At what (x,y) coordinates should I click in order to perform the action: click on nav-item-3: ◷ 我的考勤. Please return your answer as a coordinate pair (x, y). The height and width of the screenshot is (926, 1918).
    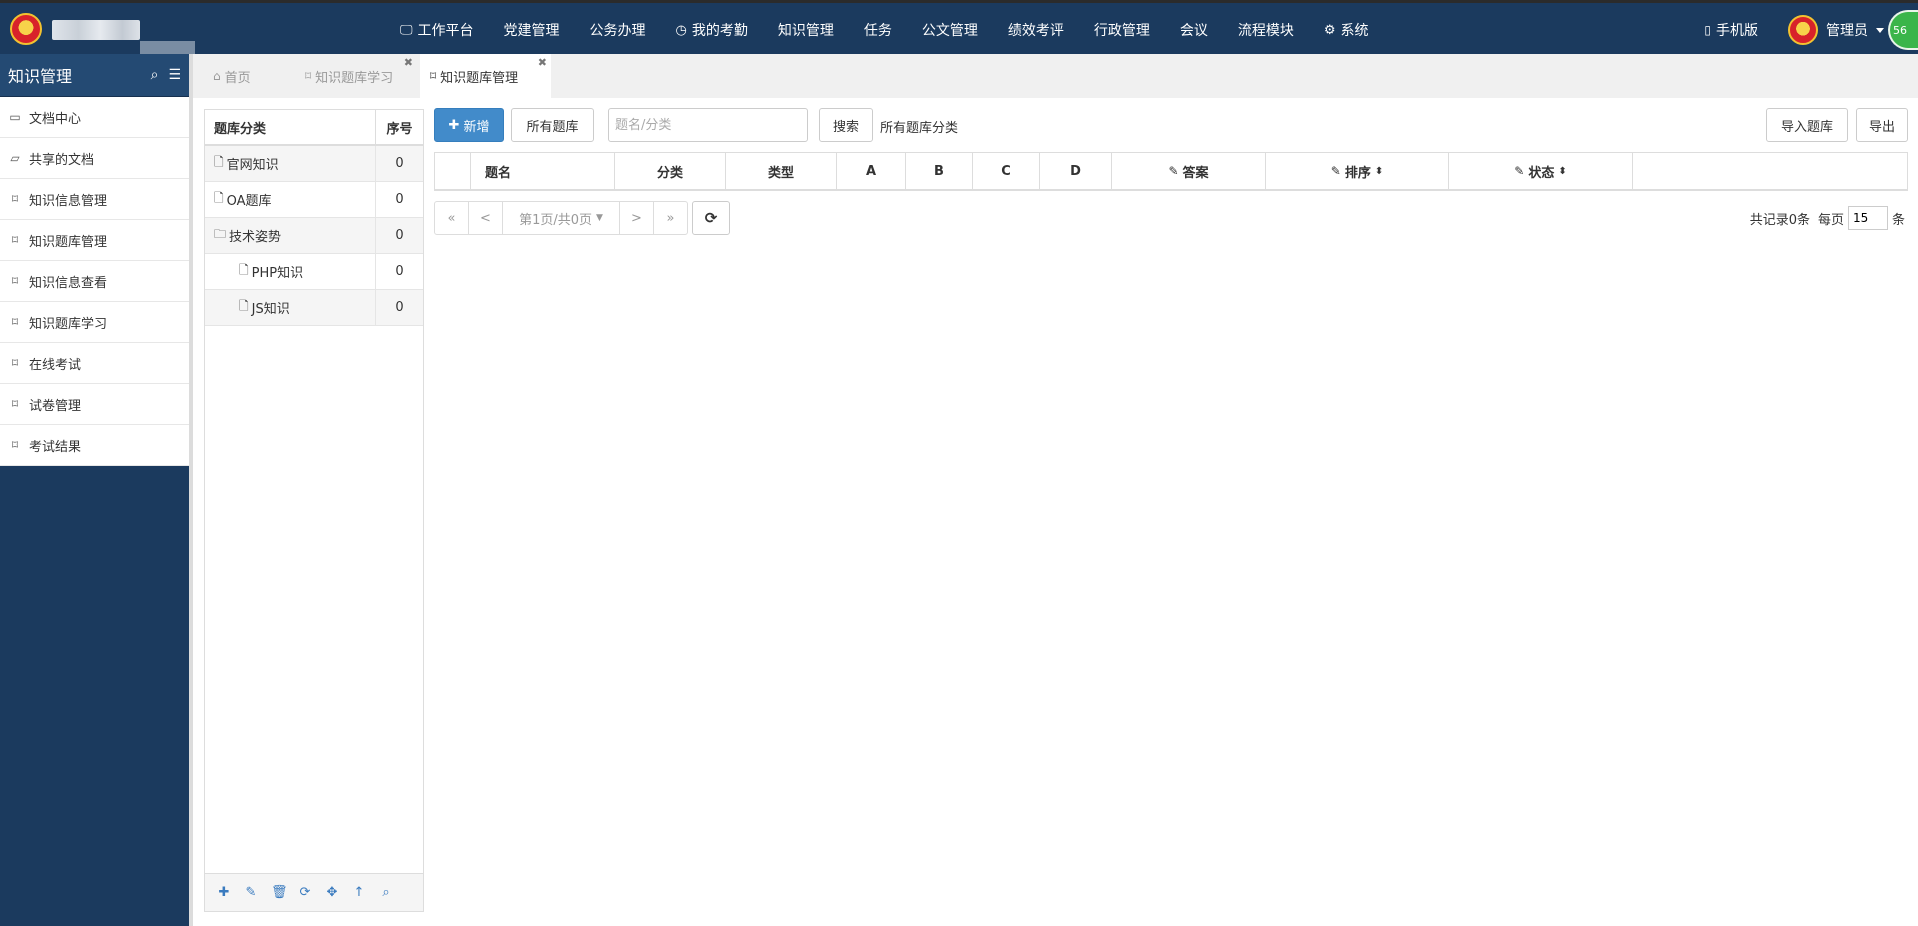
    Looking at the image, I should click on (712, 30).